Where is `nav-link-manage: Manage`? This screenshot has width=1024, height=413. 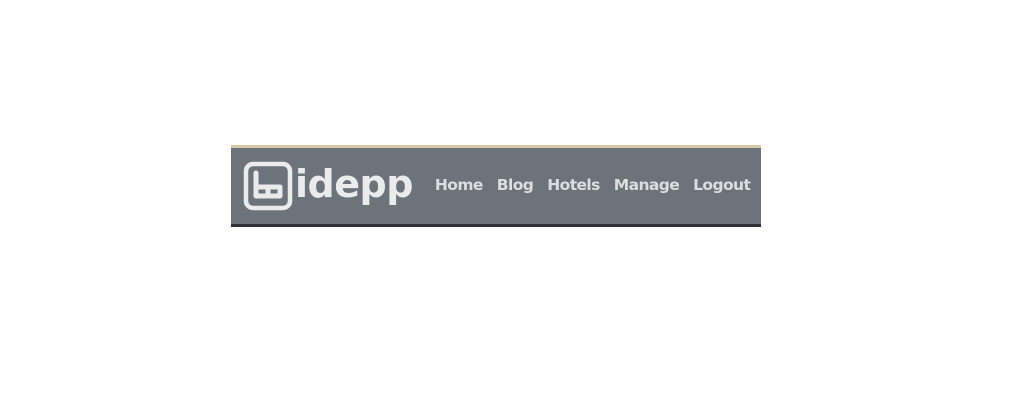
nav-link-manage: Manage is located at coordinates (647, 185).